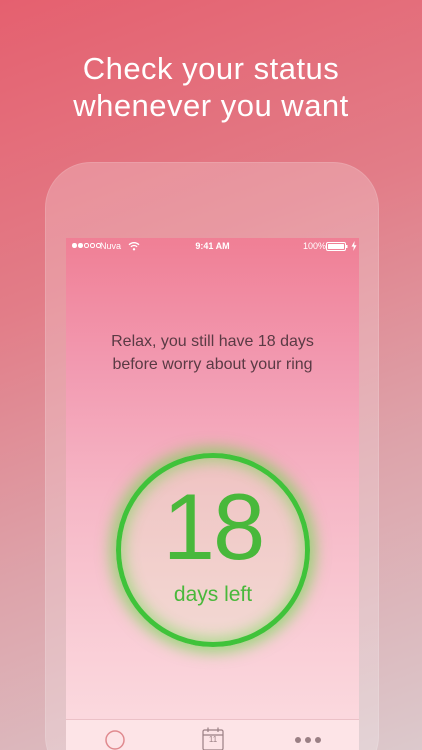  I want to click on headline-line-2: whenever you want, so click(211, 105).